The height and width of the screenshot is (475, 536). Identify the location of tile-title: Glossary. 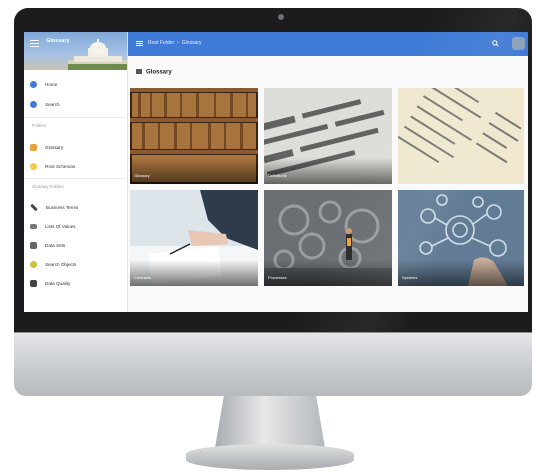
(142, 175).